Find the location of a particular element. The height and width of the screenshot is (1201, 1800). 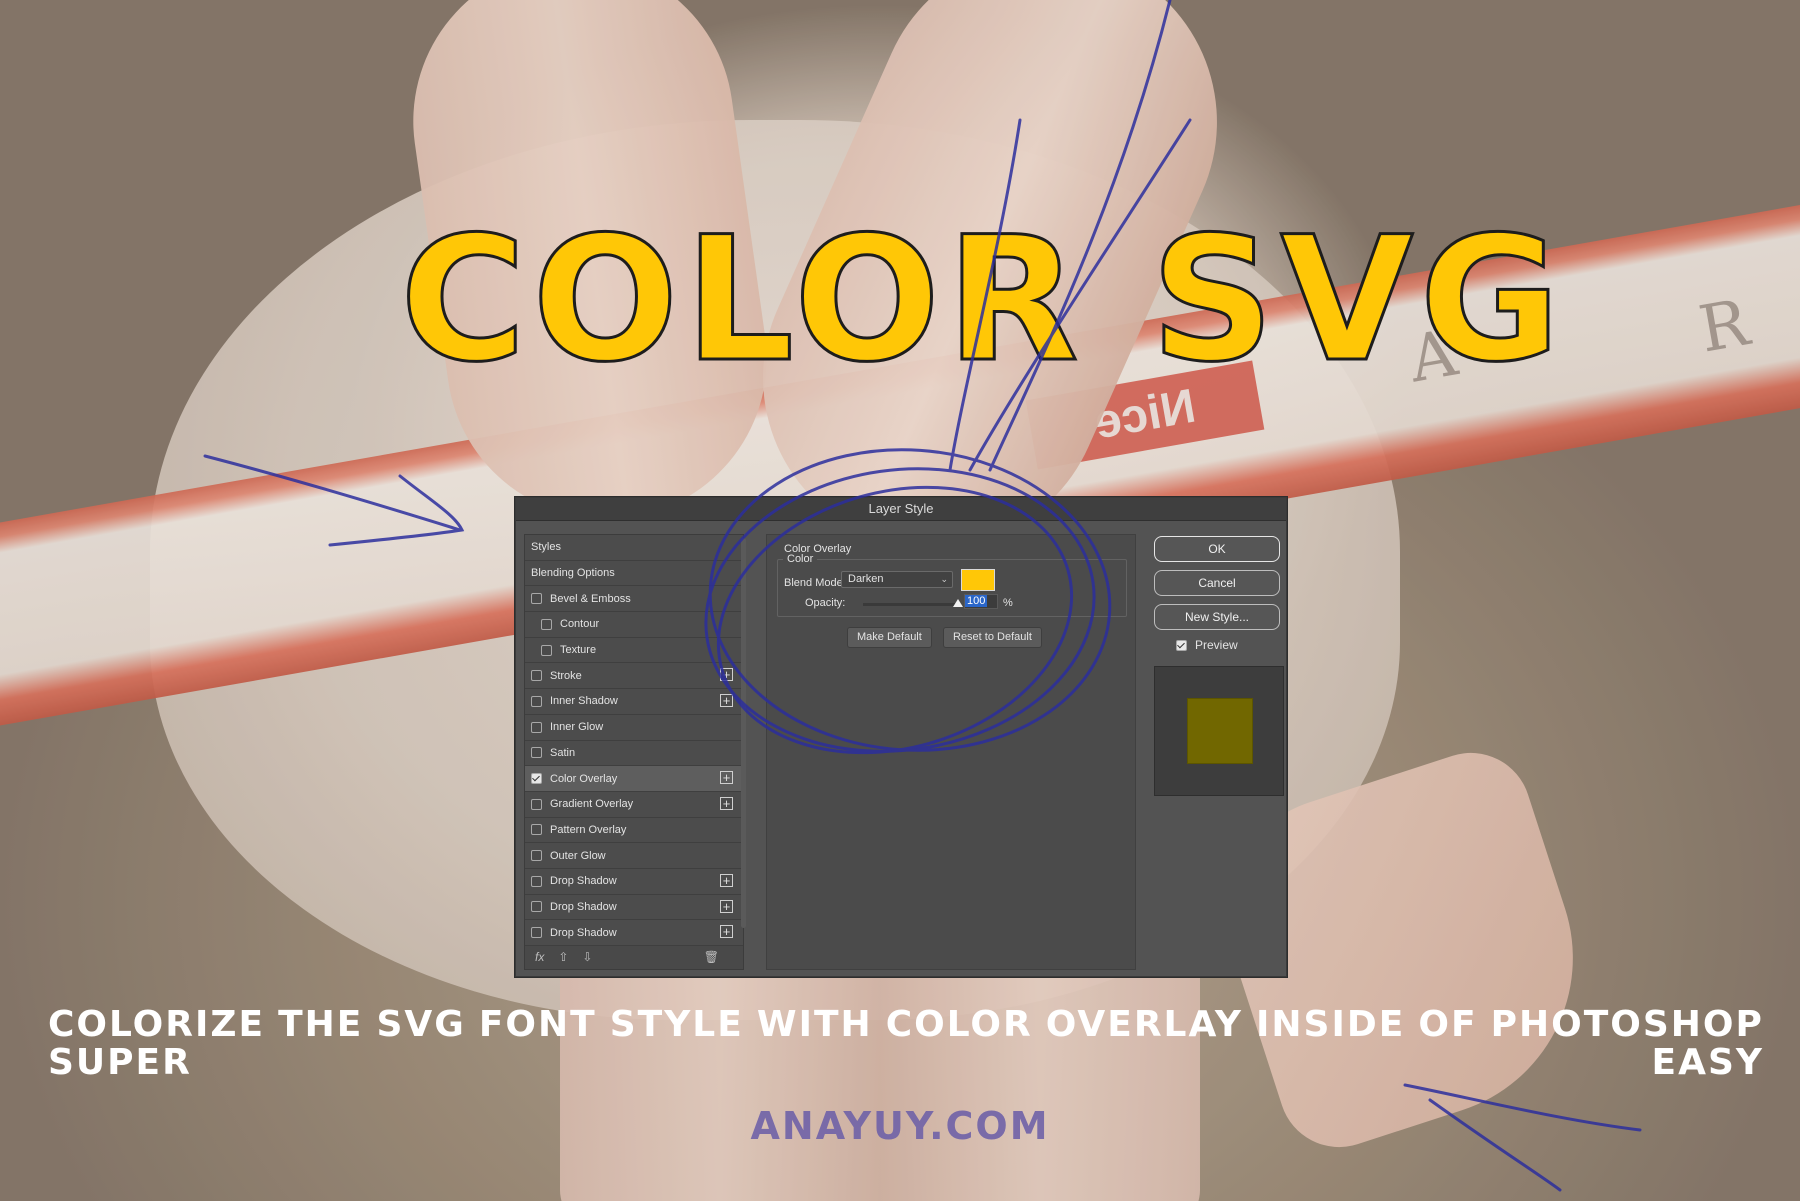

caption-word: PHOTOSHOP is located at coordinates (1627, 1024).